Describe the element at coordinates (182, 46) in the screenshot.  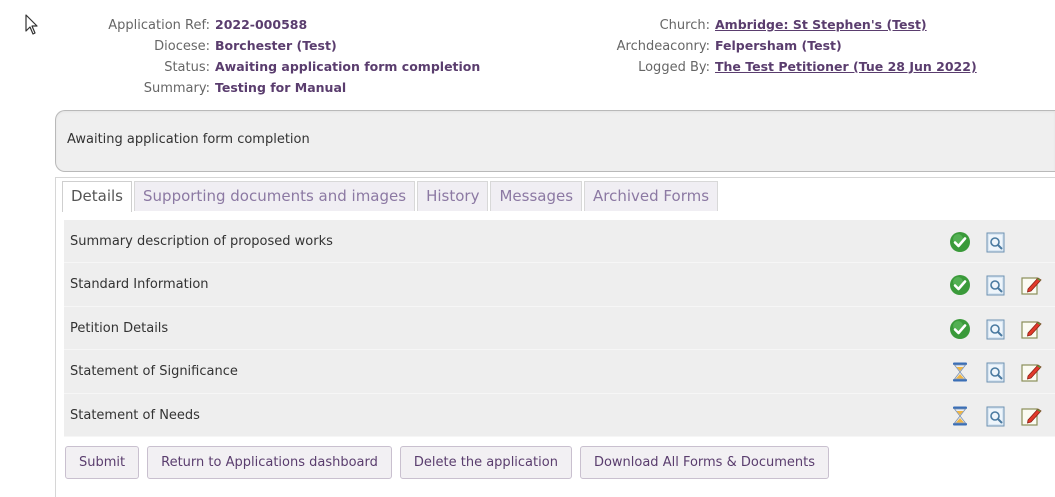
I see `diocese-label: Diocese:` at that location.